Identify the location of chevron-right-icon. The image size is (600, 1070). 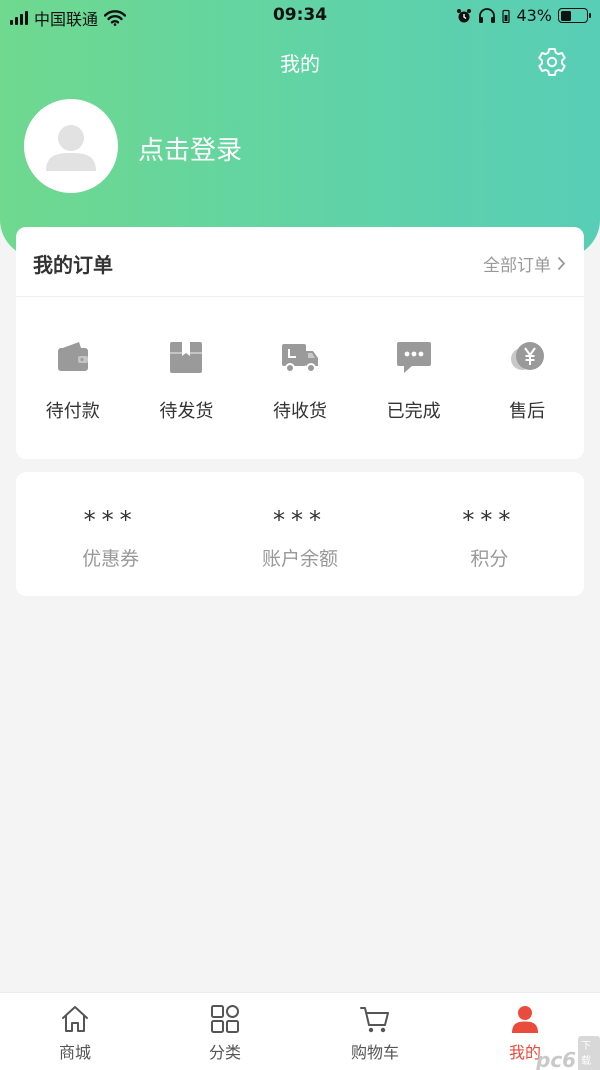
(561, 263).